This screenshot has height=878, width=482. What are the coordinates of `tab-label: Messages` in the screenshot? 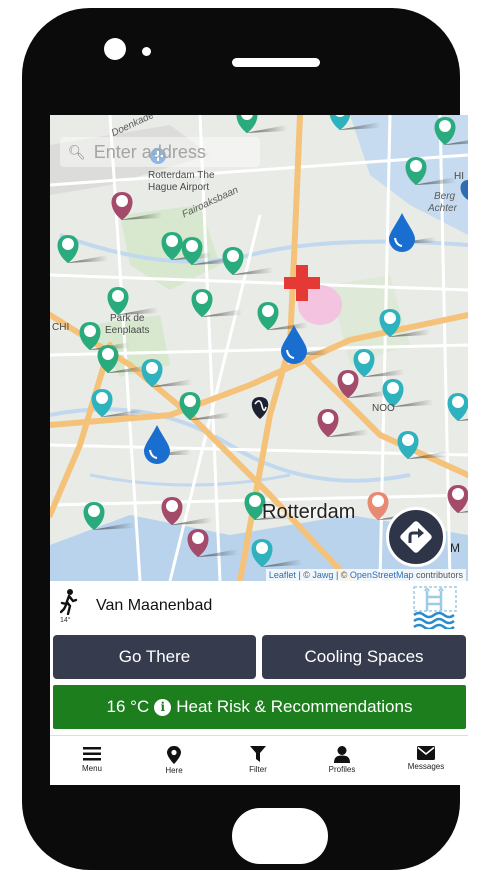 It's located at (426, 766).